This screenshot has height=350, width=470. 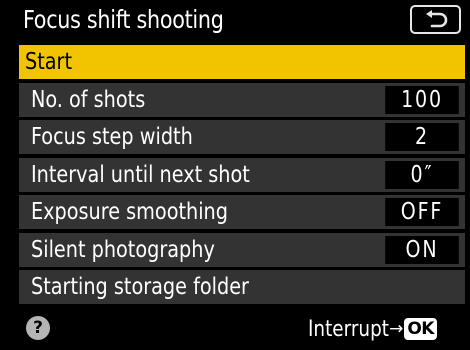 I want to click on menu-item-value: 0″, so click(x=422, y=174).